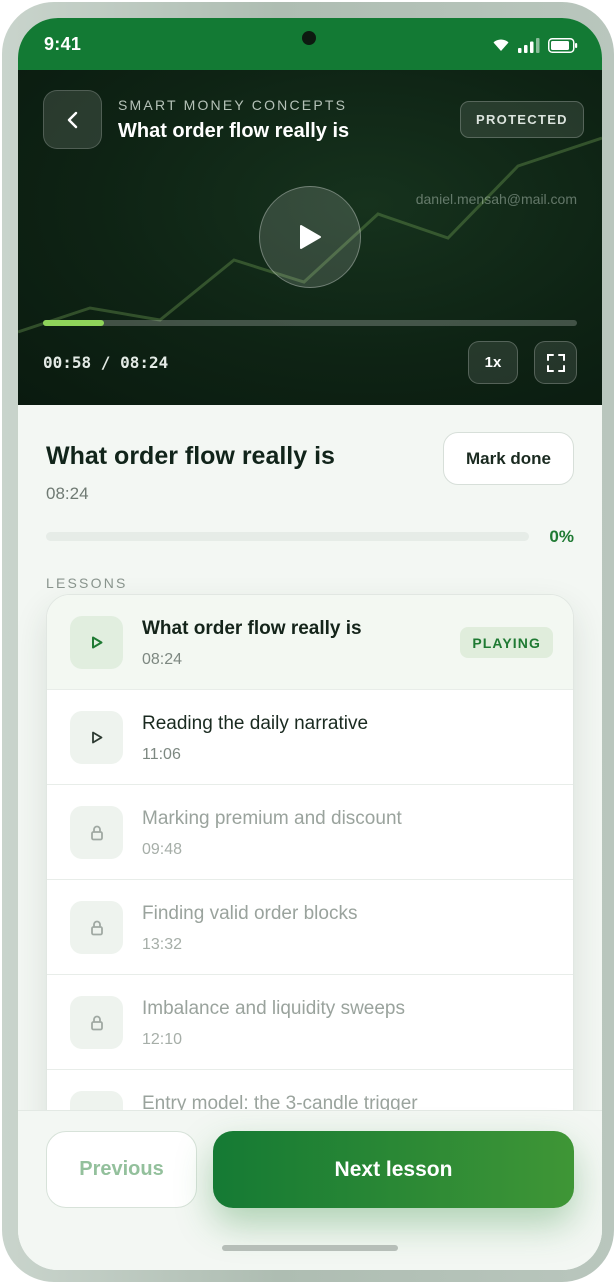  Describe the element at coordinates (162, 849) in the screenshot. I see `lesson-item-duration: 09:48` at that location.